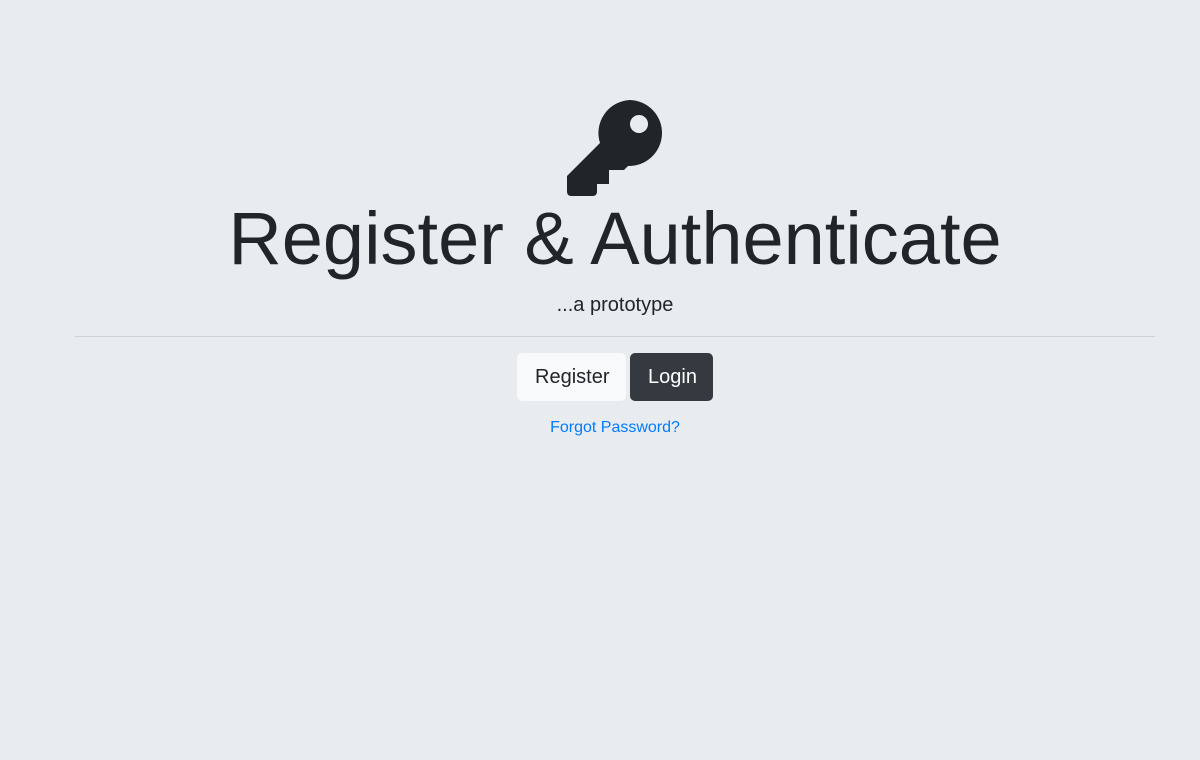 The height and width of the screenshot is (760, 1200). I want to click on page-title: Register & Authenticate, so click(615, 238).